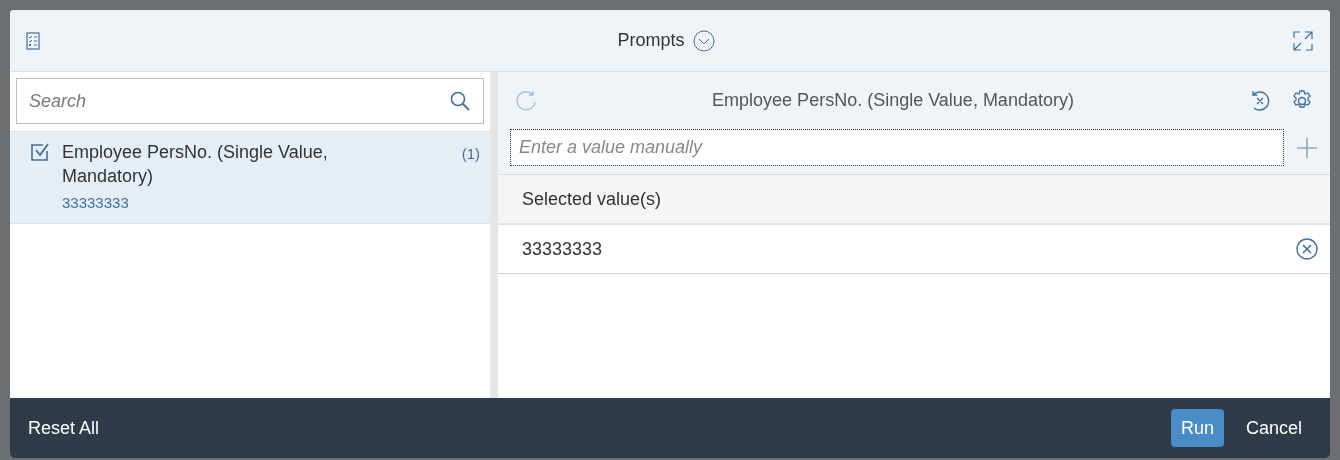 This screenshot has width=1340, height=460. What do you see at coordinates (897, 147) in the screenshot?
I see `value-input-field: Enter a value manually` at bounding box center [897, 147].